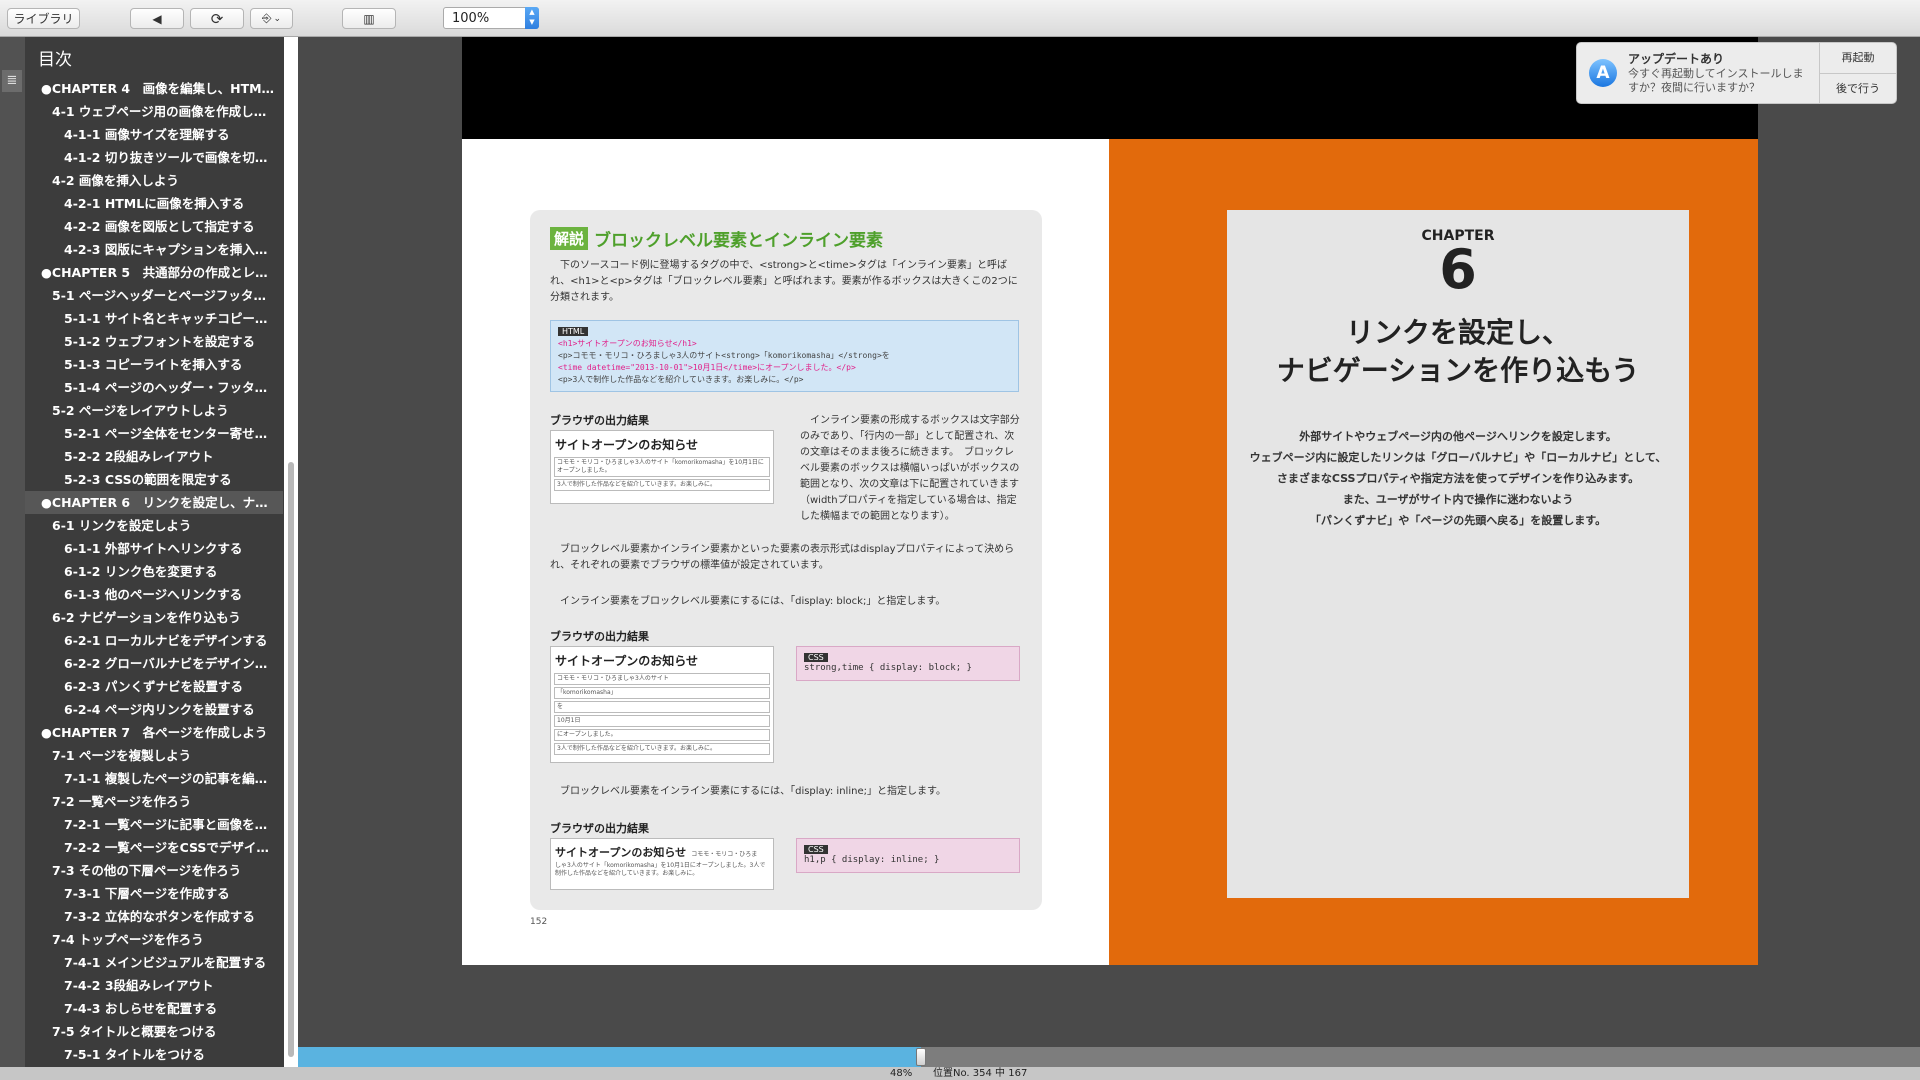 The height and width of the screenshot is (1080, 1920). What do you see at coordinates (816, 657) in the screenshot?
I see `css-code-tag: CSS` at bounding box center [816, 657].